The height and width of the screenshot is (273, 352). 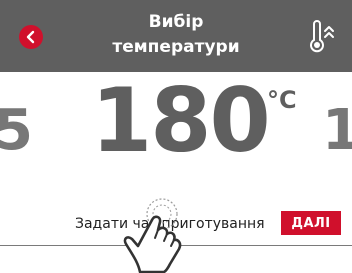 I want to click on thermometer-icon, so click(x=322, y=36).